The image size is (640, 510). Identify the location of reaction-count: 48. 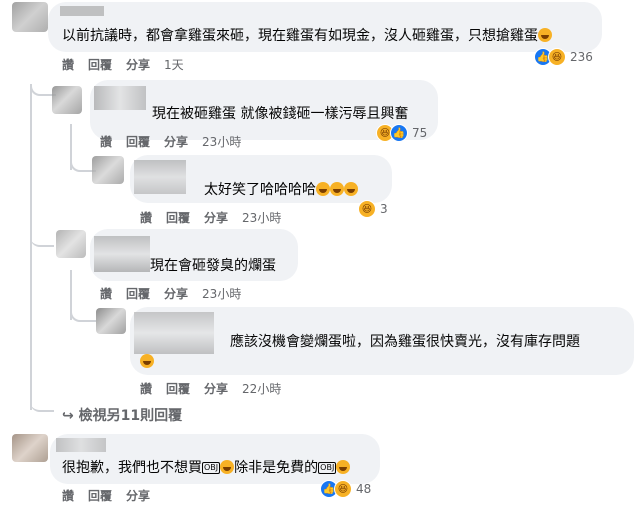
(364, 489).